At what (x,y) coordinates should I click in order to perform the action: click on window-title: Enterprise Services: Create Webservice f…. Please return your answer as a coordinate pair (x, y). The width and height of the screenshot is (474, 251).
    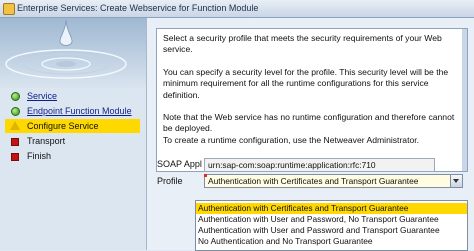
    Looking at the image, I should click on (138, 8).